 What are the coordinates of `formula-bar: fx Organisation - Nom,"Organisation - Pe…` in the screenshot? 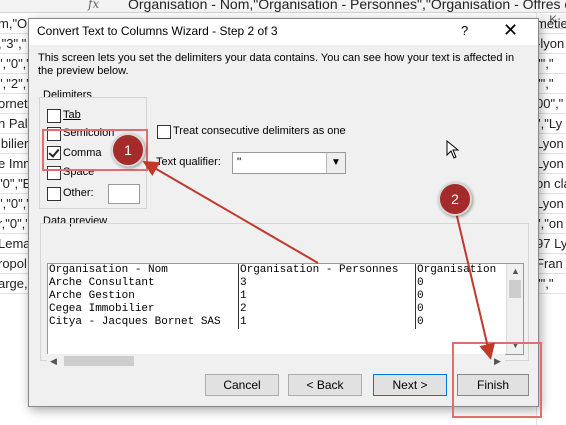 It's located at (283, 6).